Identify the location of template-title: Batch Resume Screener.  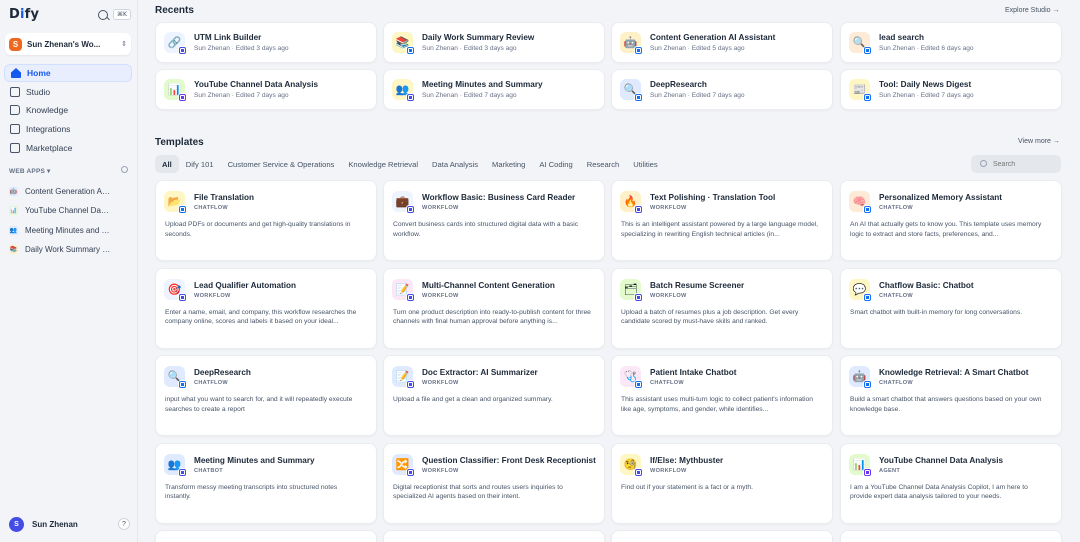
(697, 285).